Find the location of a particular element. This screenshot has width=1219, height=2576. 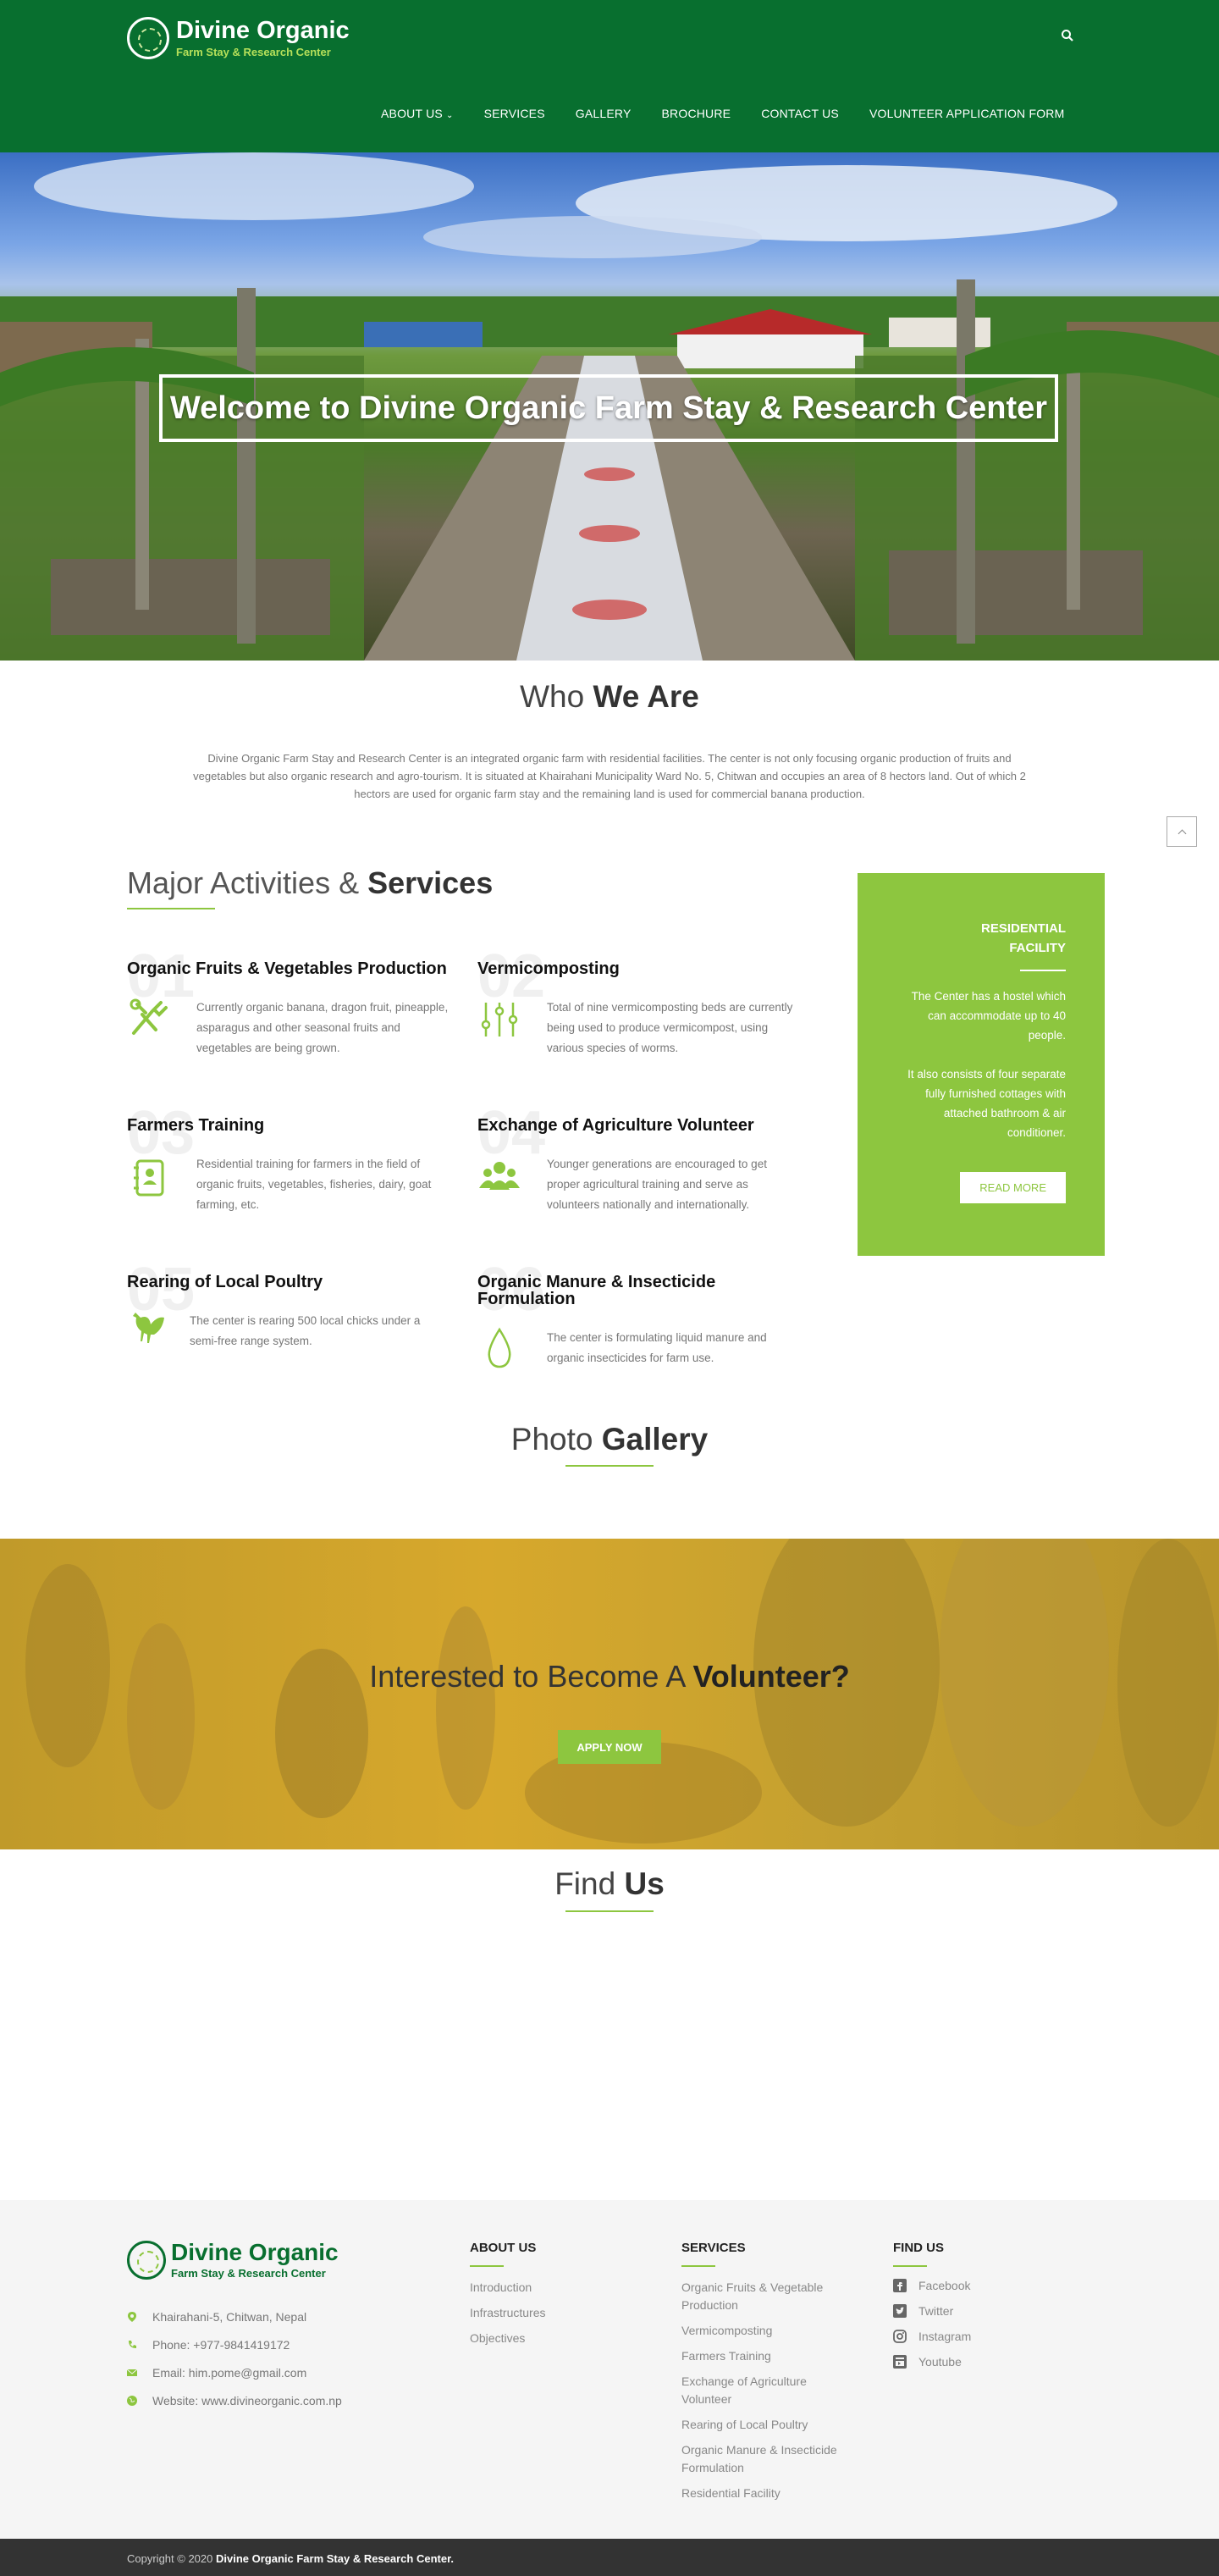

chicken-icon is located at coordinates (148, 1328).